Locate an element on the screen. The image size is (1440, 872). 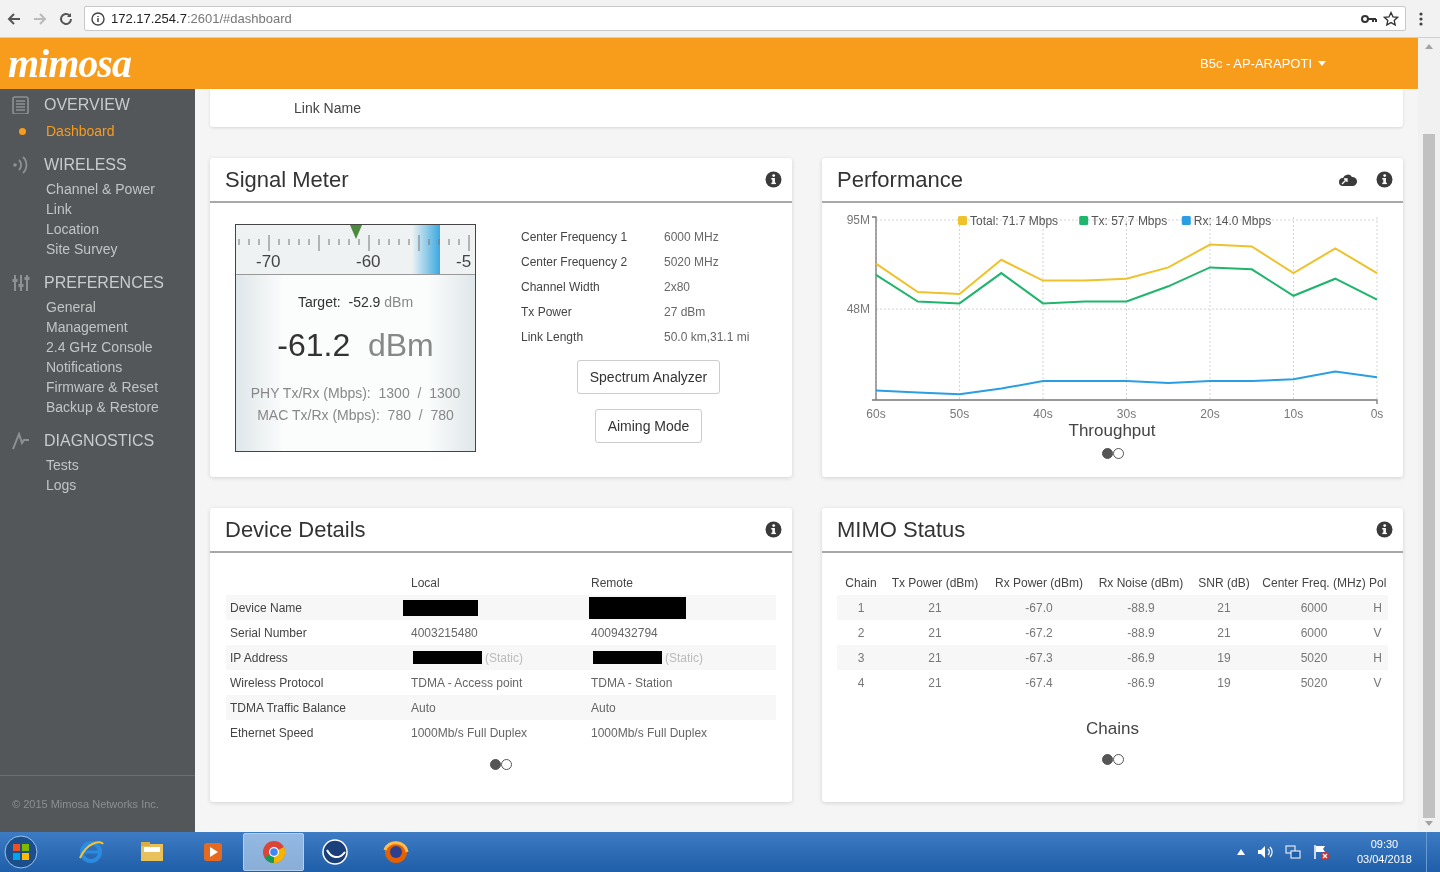
sliders-icon is located at coordinates (21, 283).